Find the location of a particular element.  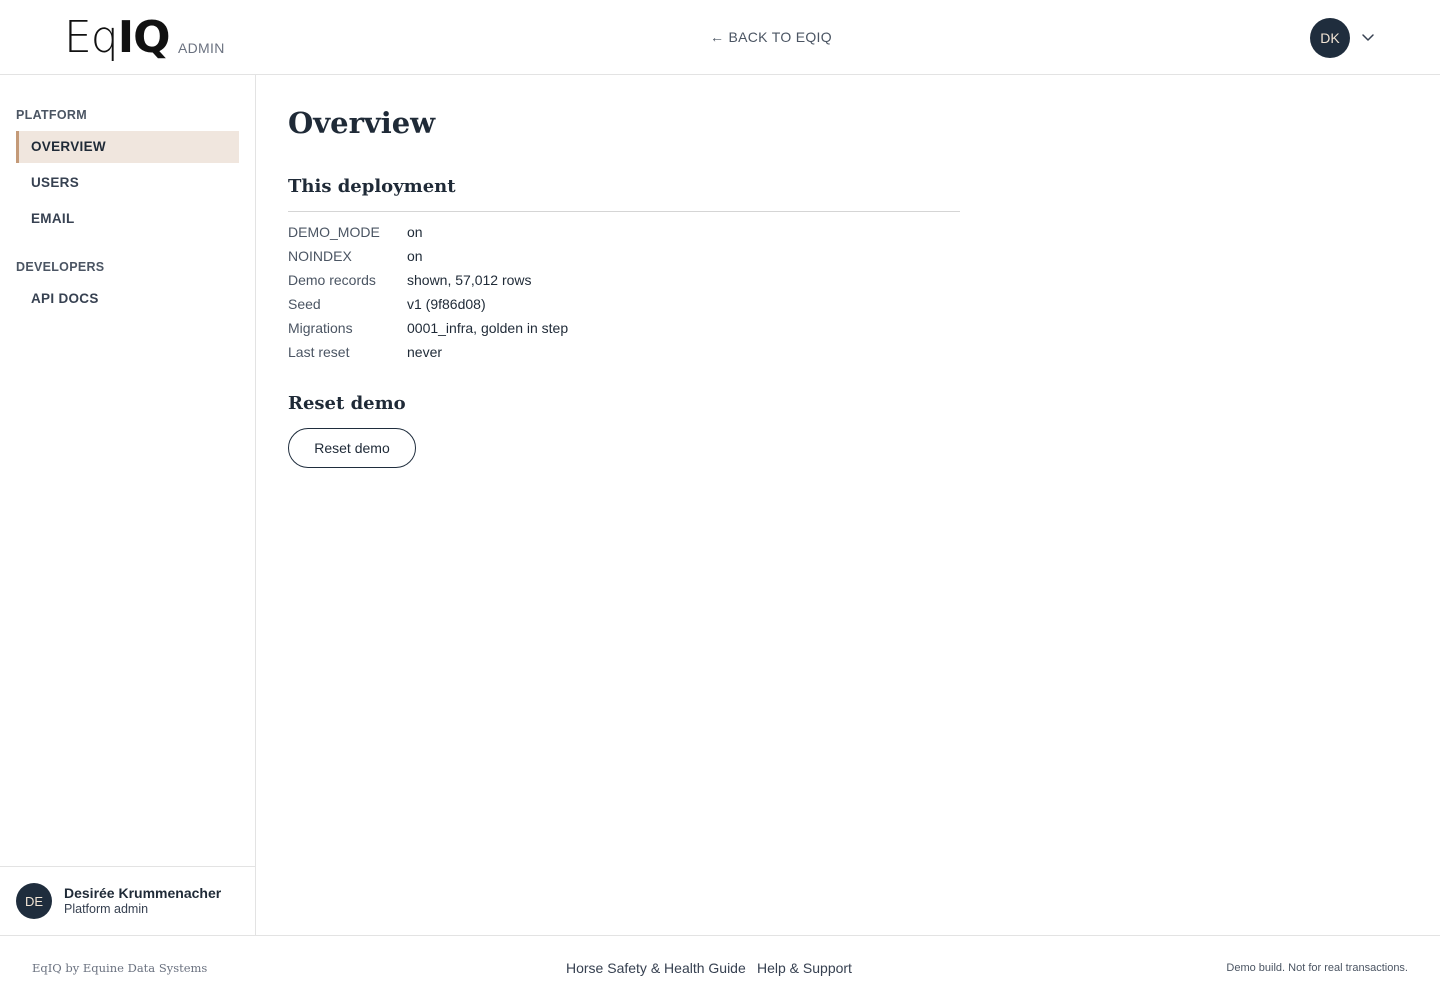

row-value: never is located at coordinates (425, 352).